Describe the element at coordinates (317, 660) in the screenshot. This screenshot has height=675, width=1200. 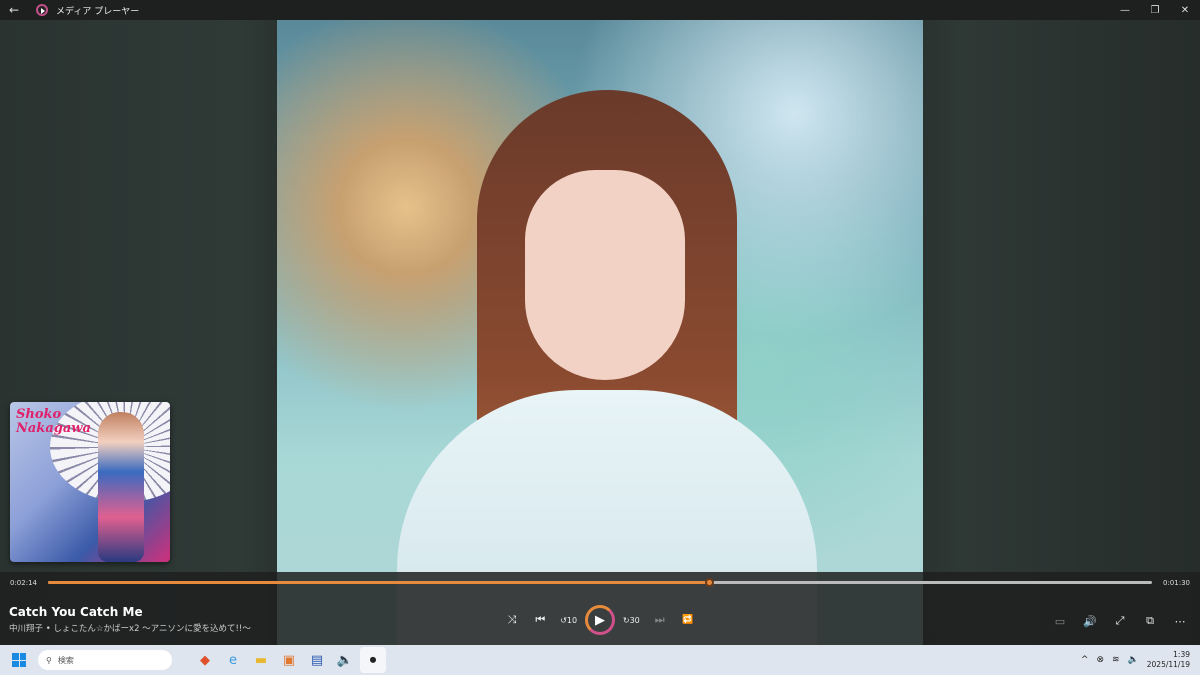
I see `document-app-icon: ▤` at that location.